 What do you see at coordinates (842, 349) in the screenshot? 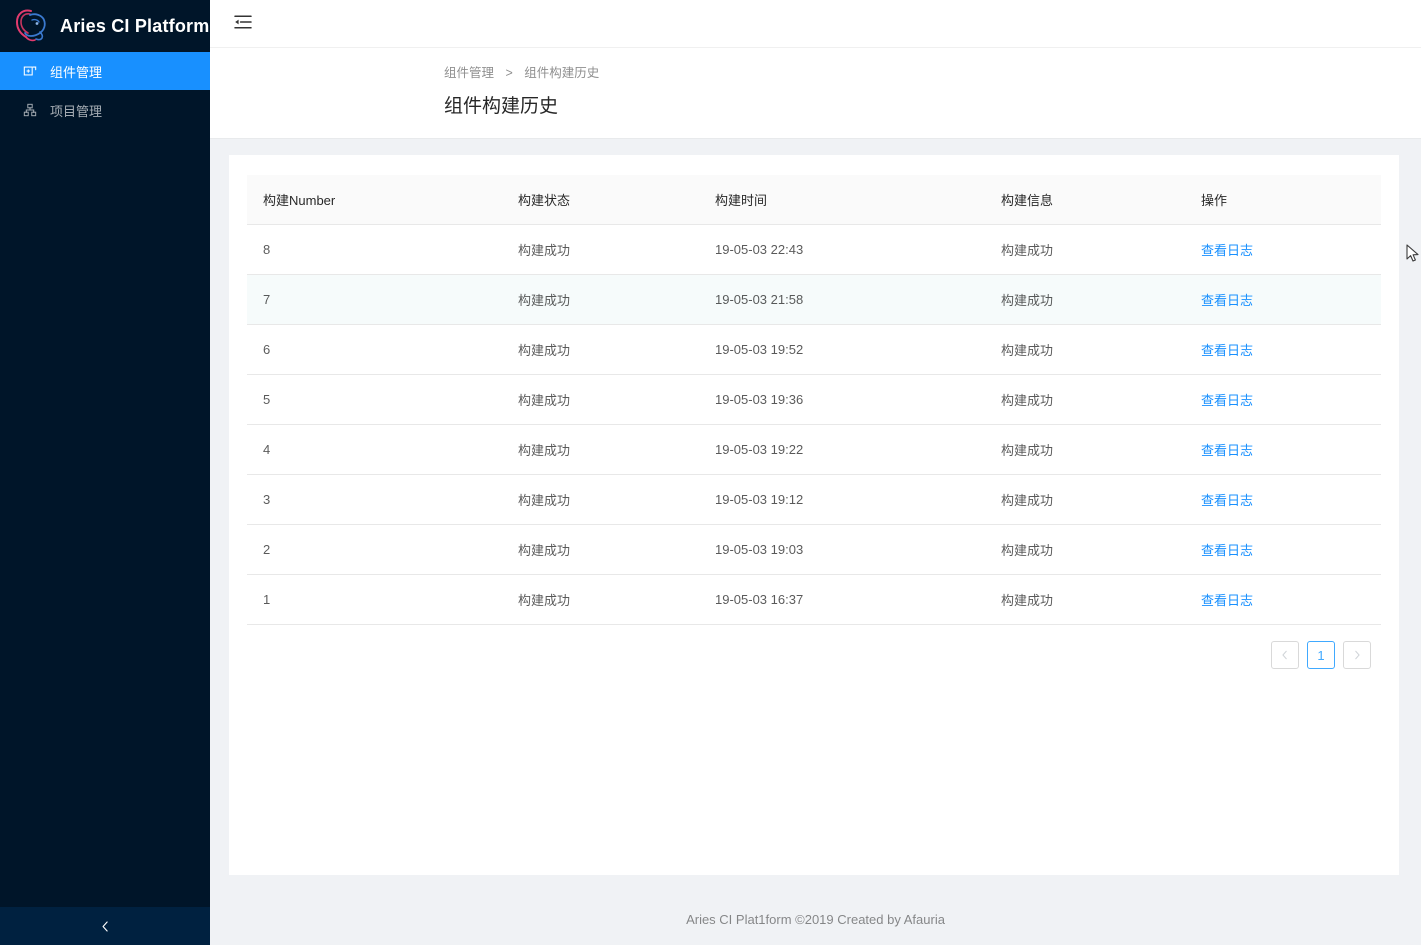
I see `build-time-cell: 19-05-03 19:52` at bounding box center [842, 349].